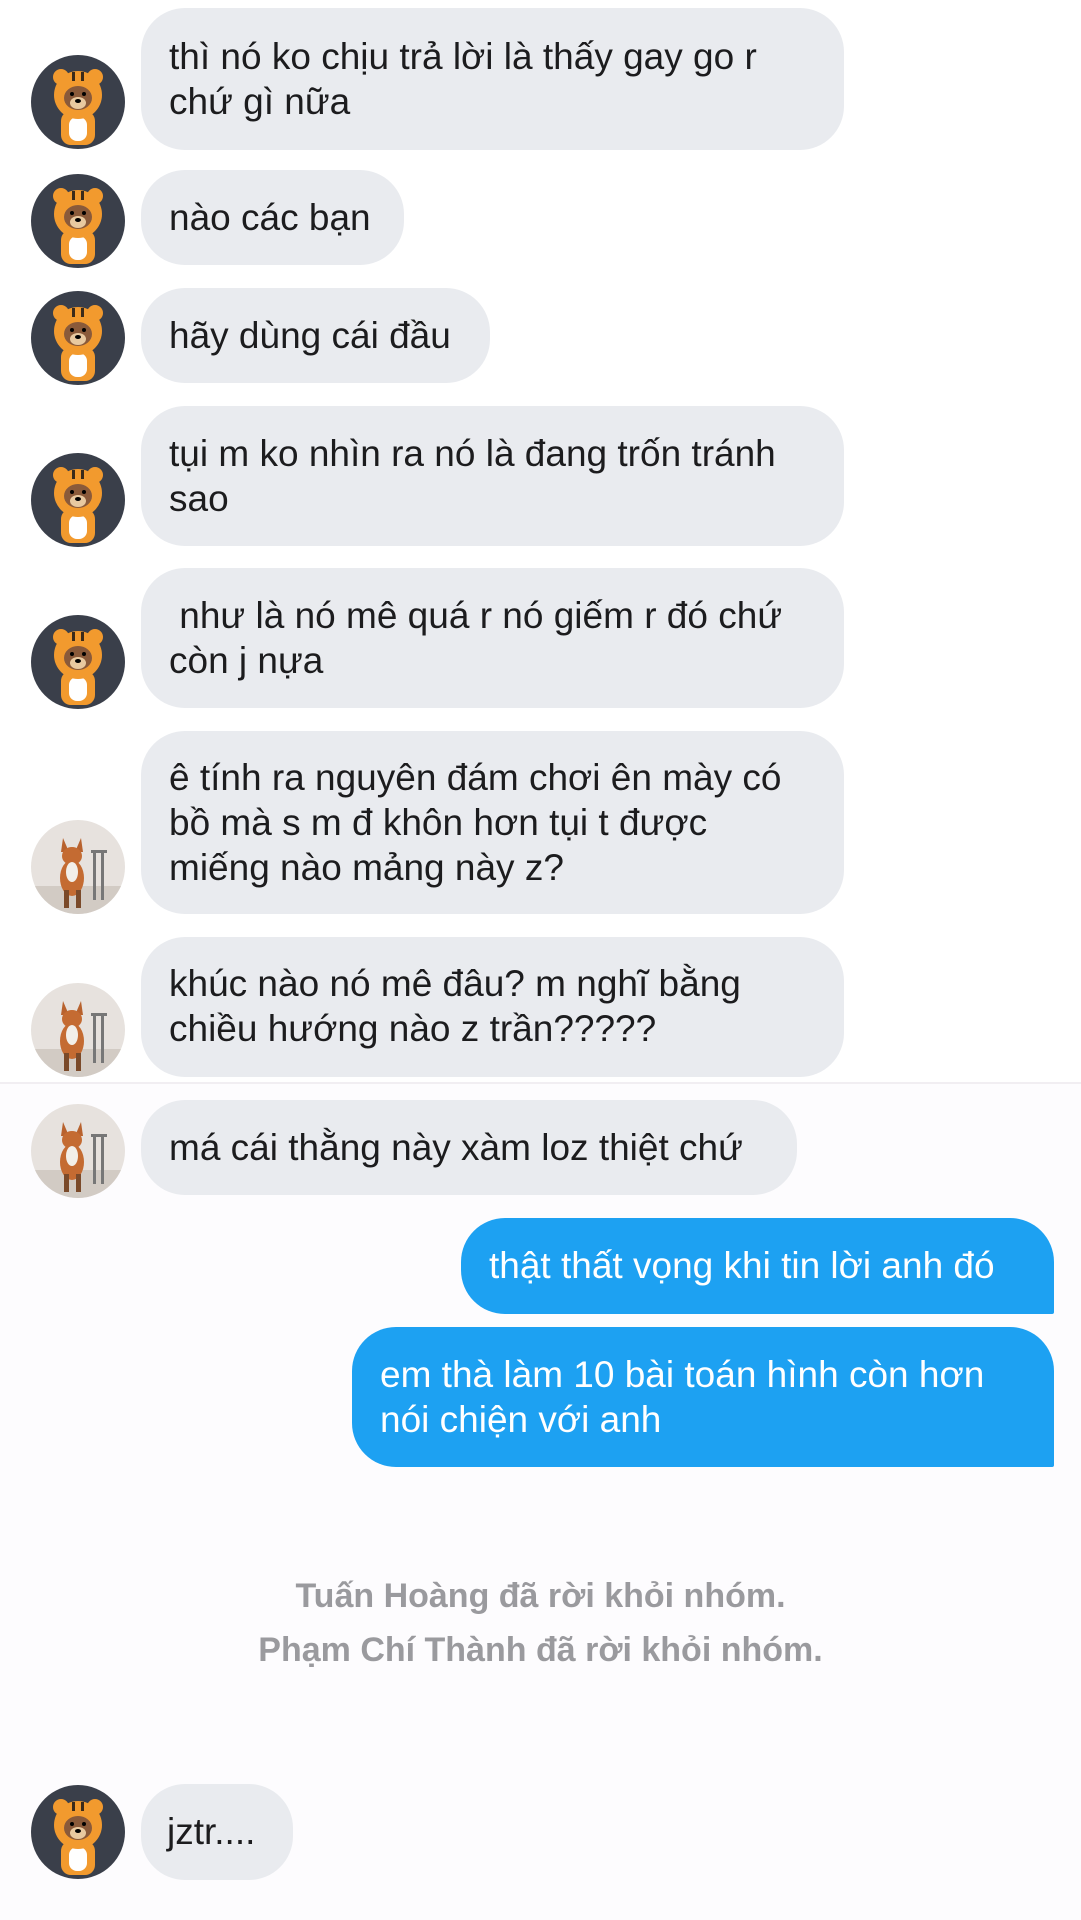 Image resolution: width=1081 pixels, height=1920 pixels. I want to click on incoming-message-bubble: má cái thằng này xàm loz thiệt chứ, so click(469, 1147).